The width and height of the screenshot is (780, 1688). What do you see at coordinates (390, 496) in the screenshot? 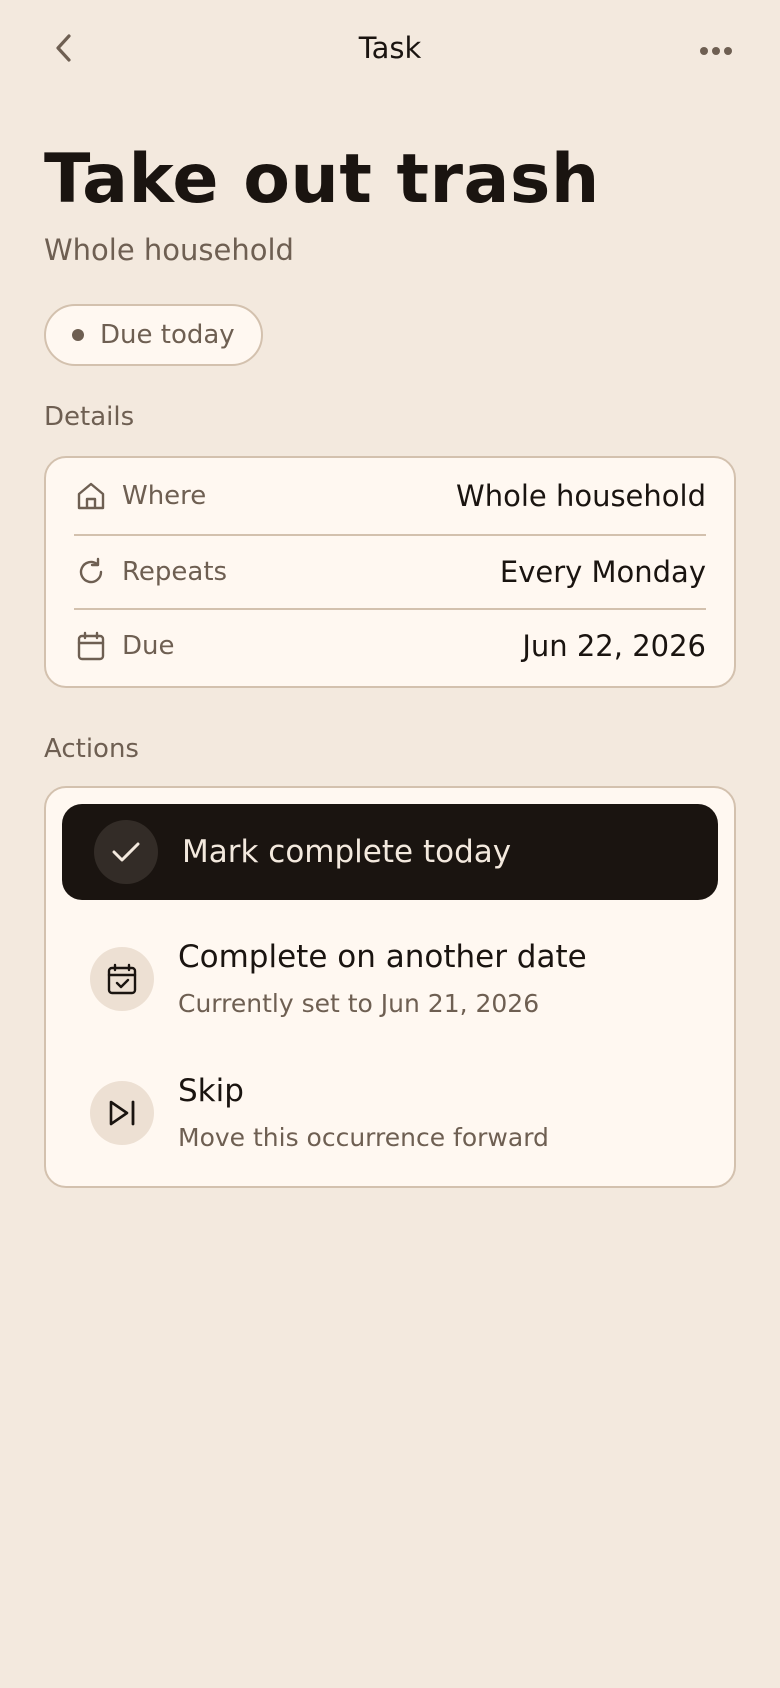
I see `detail-row-where: Where Whole household` at bounding box center [390, 496].